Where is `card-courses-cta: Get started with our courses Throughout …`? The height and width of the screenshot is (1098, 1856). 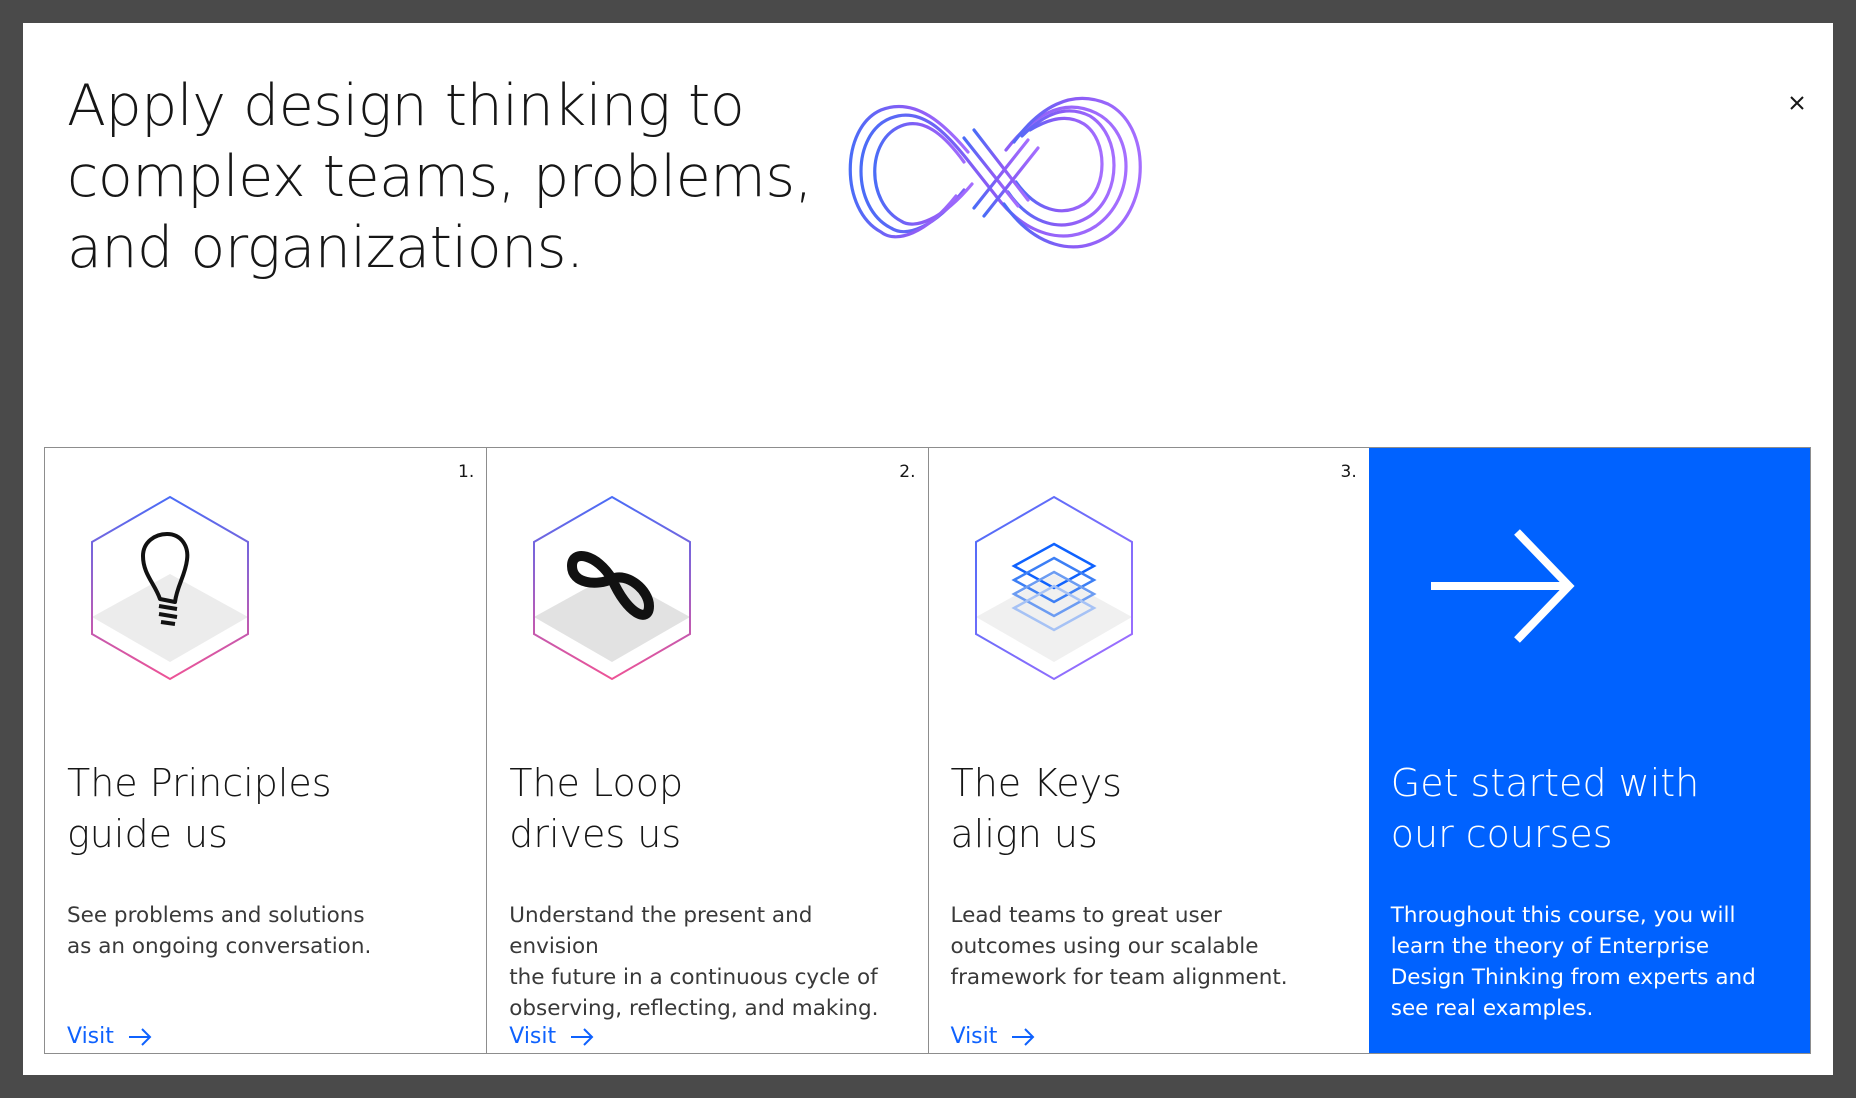
card-courses-cta: Get started with our courses Throughout … is located at coordinates (1589, 750).